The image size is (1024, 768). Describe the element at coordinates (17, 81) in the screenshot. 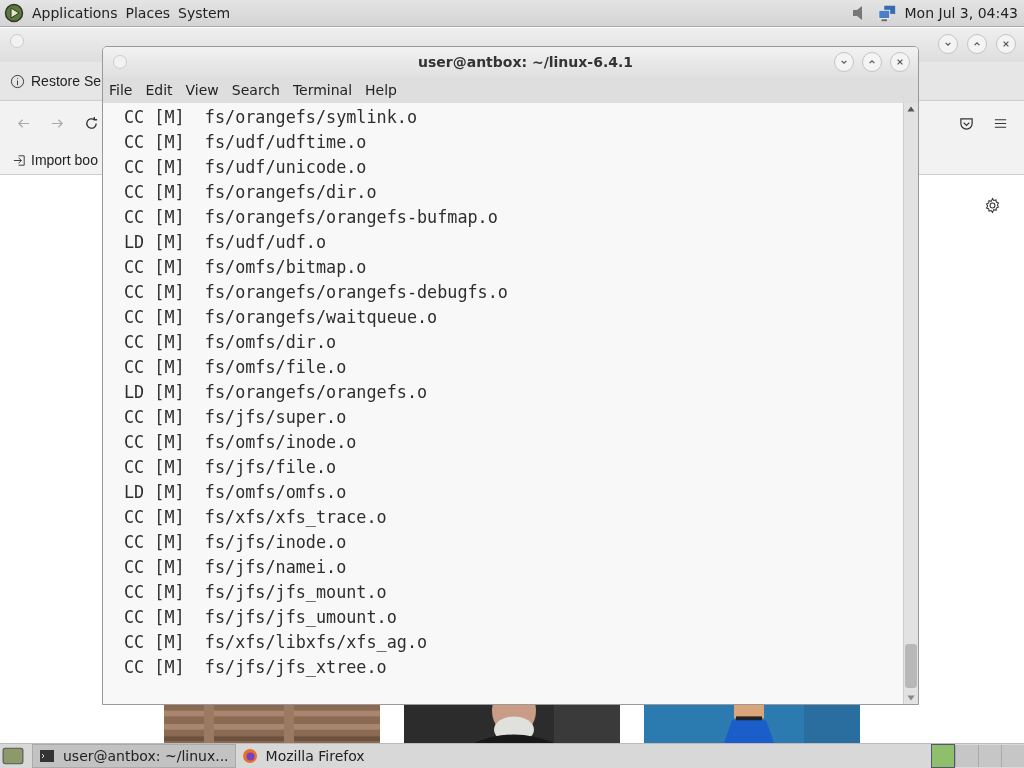

I see `info-icon` at that location.